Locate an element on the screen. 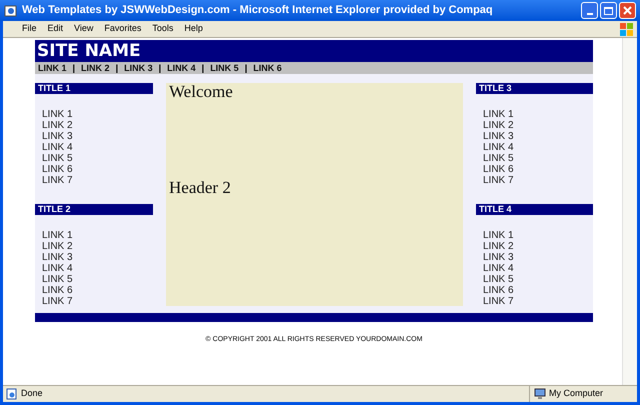 The height and width of the screenshot is (405, 640). content-heading: Welcome is located at coordinates (201, 92).